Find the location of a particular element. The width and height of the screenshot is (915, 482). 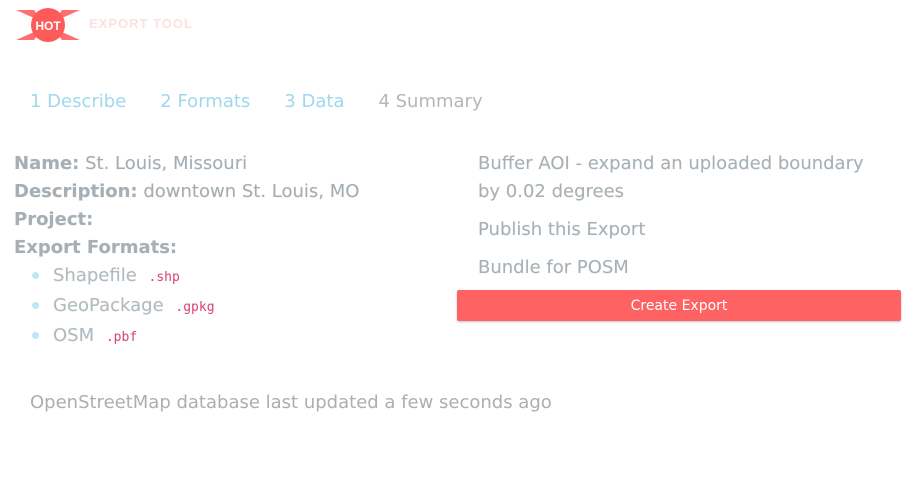

hot-logo-icon: HOT is located at coordinates (48, 25).